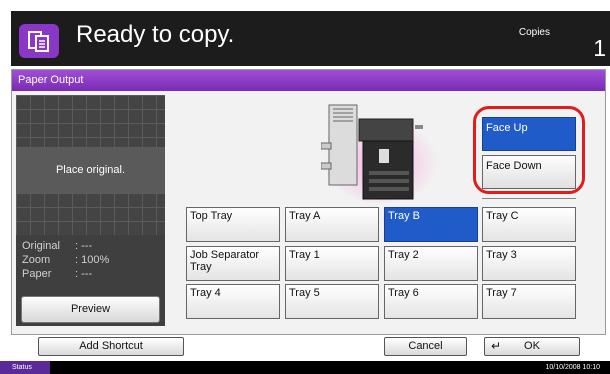  Describe the element at coordinates (233, 224) in the screenshot. I see `tray-top-tray-button: Top Tray` at that location.